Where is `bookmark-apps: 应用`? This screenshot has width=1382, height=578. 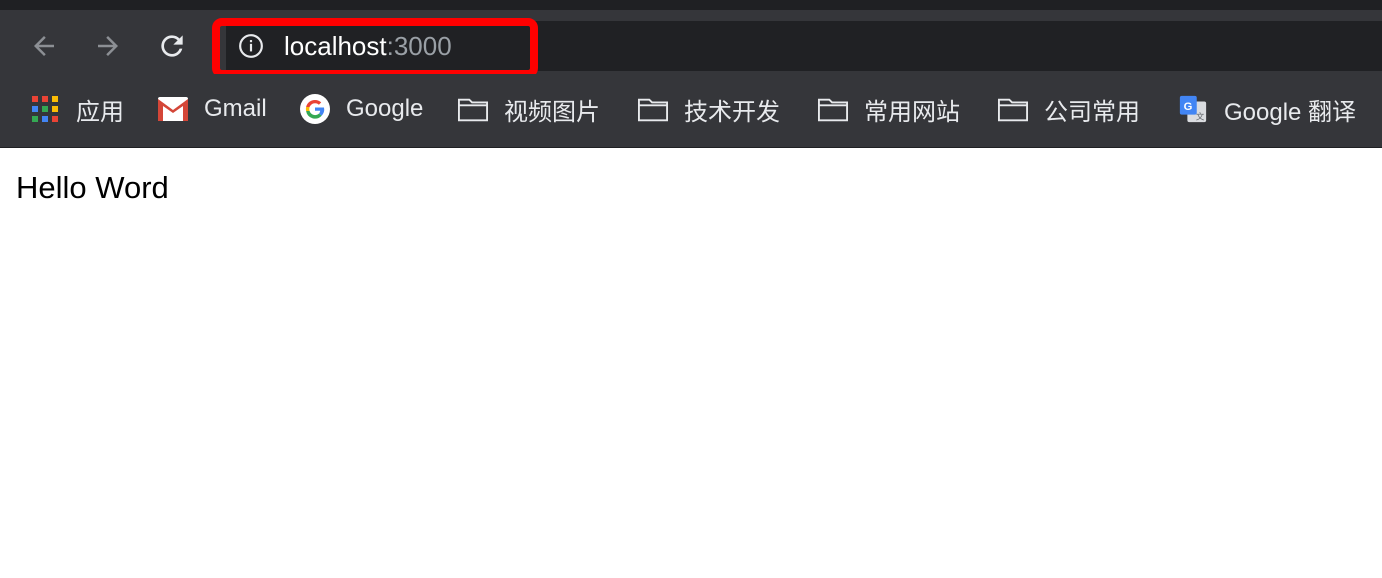
bookmark-apps: 应用 is located at coordinates (77, 109).